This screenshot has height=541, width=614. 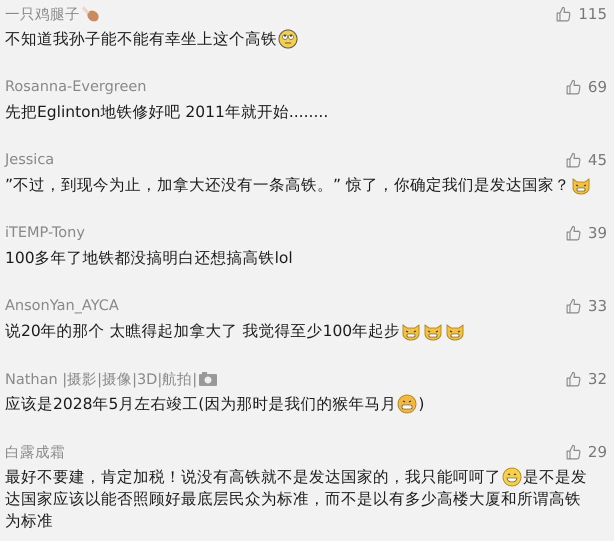 I want to click on comment-author: Rosanna-Evergreen, so click(x=75, y=87).